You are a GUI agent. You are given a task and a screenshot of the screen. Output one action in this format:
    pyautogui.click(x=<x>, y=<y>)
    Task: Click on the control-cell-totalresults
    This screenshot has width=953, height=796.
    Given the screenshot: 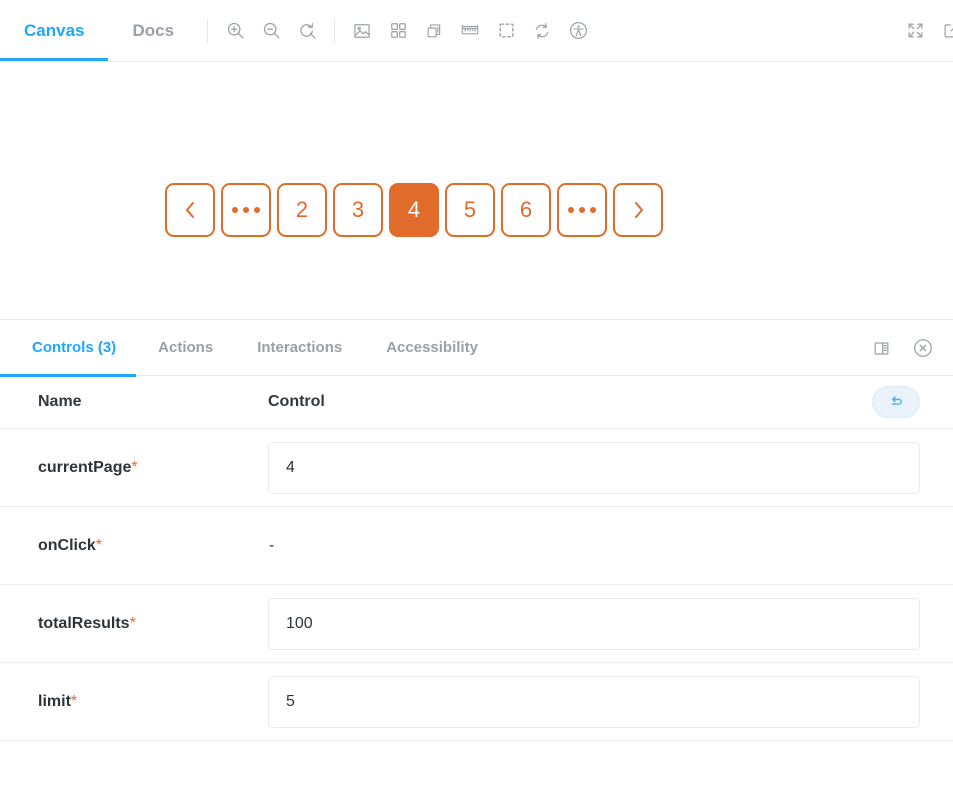 What is the action you would take?
    pyautogui.click(x=610, y=623)
    